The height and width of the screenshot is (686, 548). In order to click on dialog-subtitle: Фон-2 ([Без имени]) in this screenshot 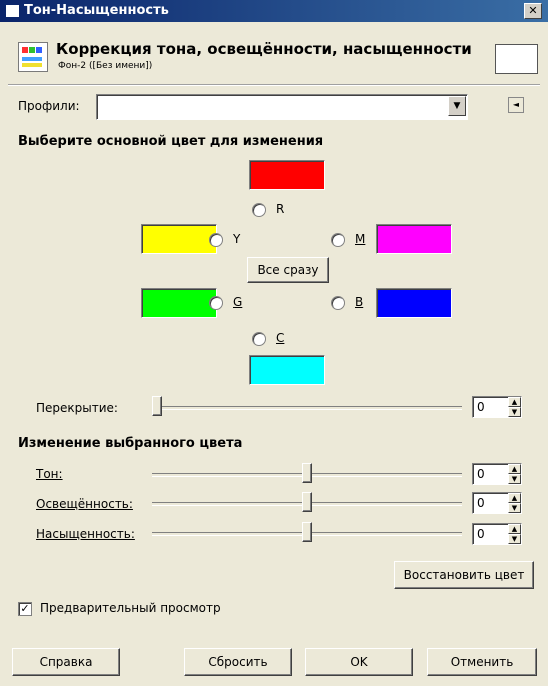, I will do `click(105, 66)`.